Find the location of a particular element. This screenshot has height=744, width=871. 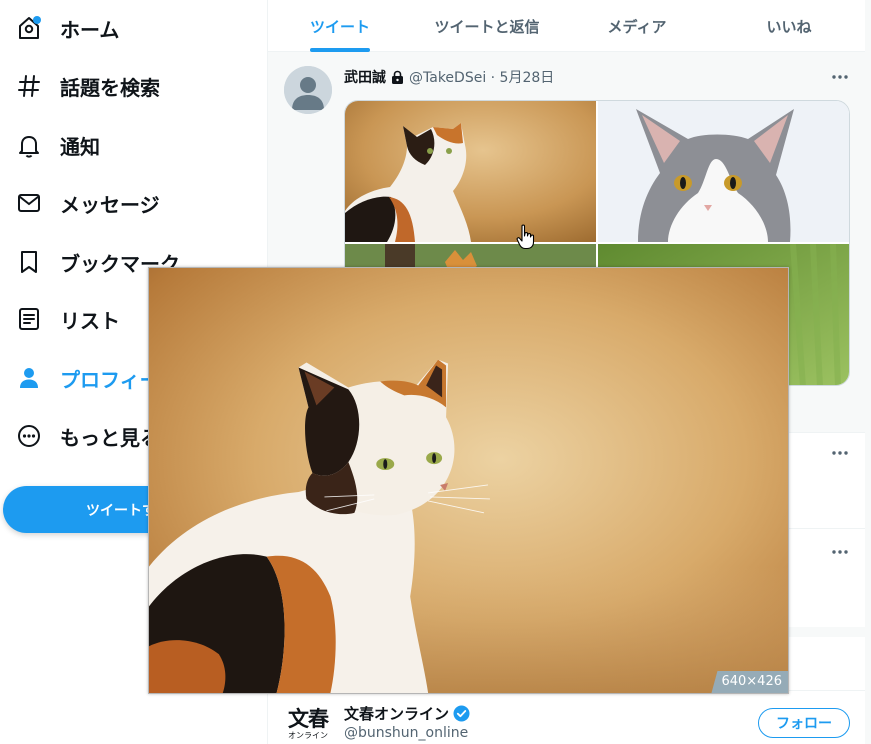

tab-media: メディア is located at coordinates (637, 26).